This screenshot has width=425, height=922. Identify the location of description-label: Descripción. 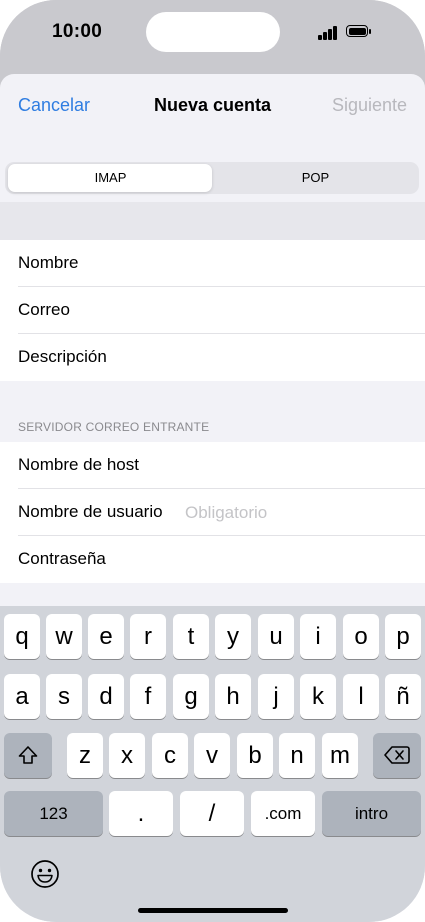
(62, 356).